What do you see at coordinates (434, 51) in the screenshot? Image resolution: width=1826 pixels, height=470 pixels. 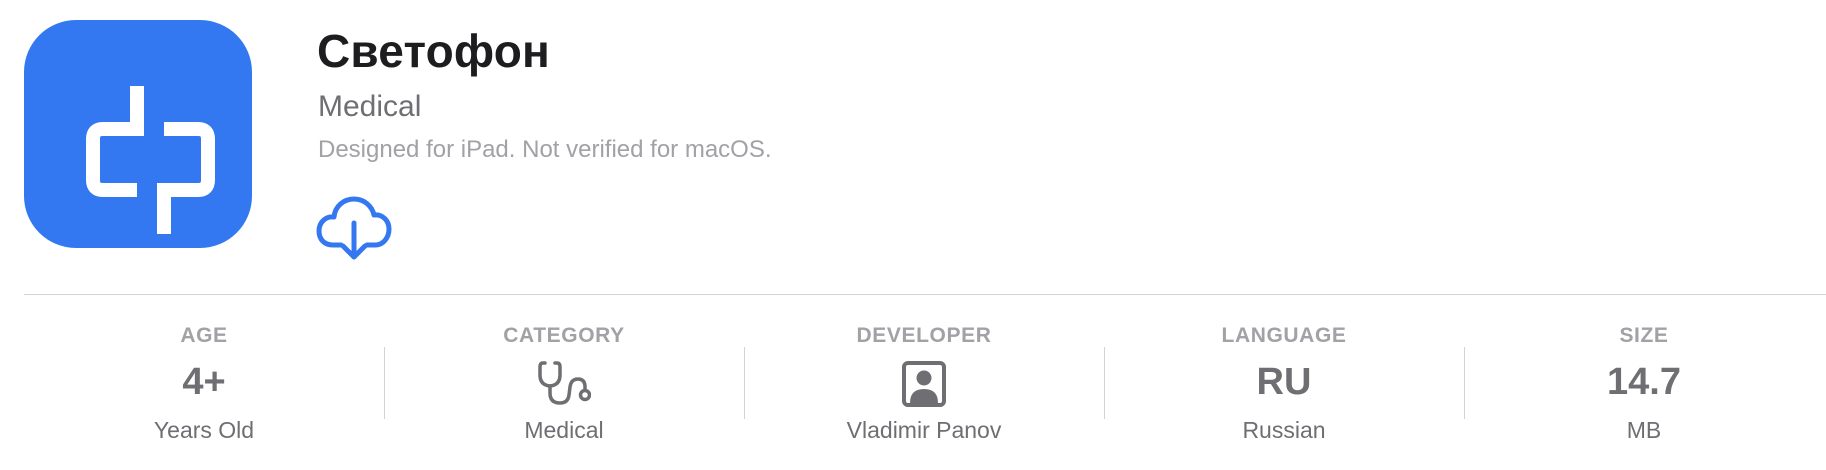 I see `app-title: Светофон` at bounding box center [434, 51].